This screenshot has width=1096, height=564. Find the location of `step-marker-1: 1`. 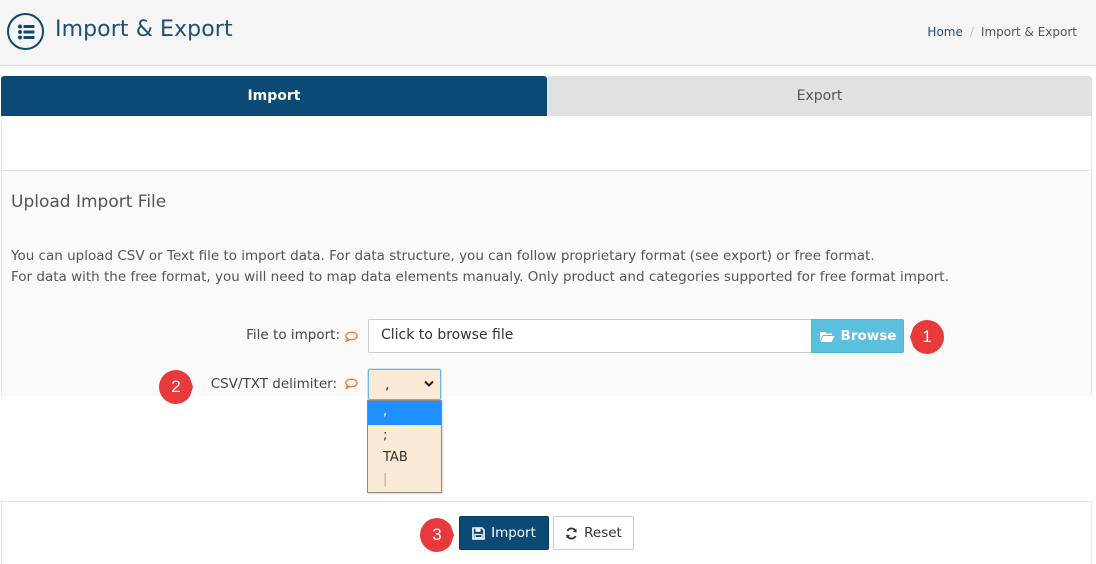

step-marker-1: 1 is located at coordinates (927, 337).